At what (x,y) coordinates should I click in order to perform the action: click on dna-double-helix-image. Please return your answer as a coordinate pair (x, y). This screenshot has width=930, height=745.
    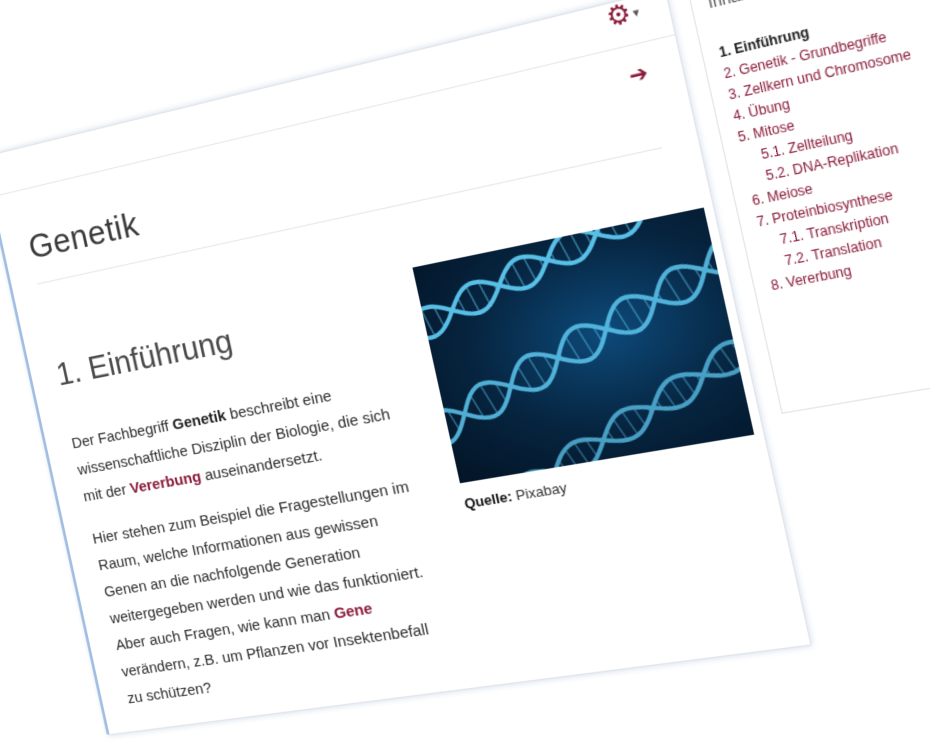
    Looking at the image, I should click on (583, 346).